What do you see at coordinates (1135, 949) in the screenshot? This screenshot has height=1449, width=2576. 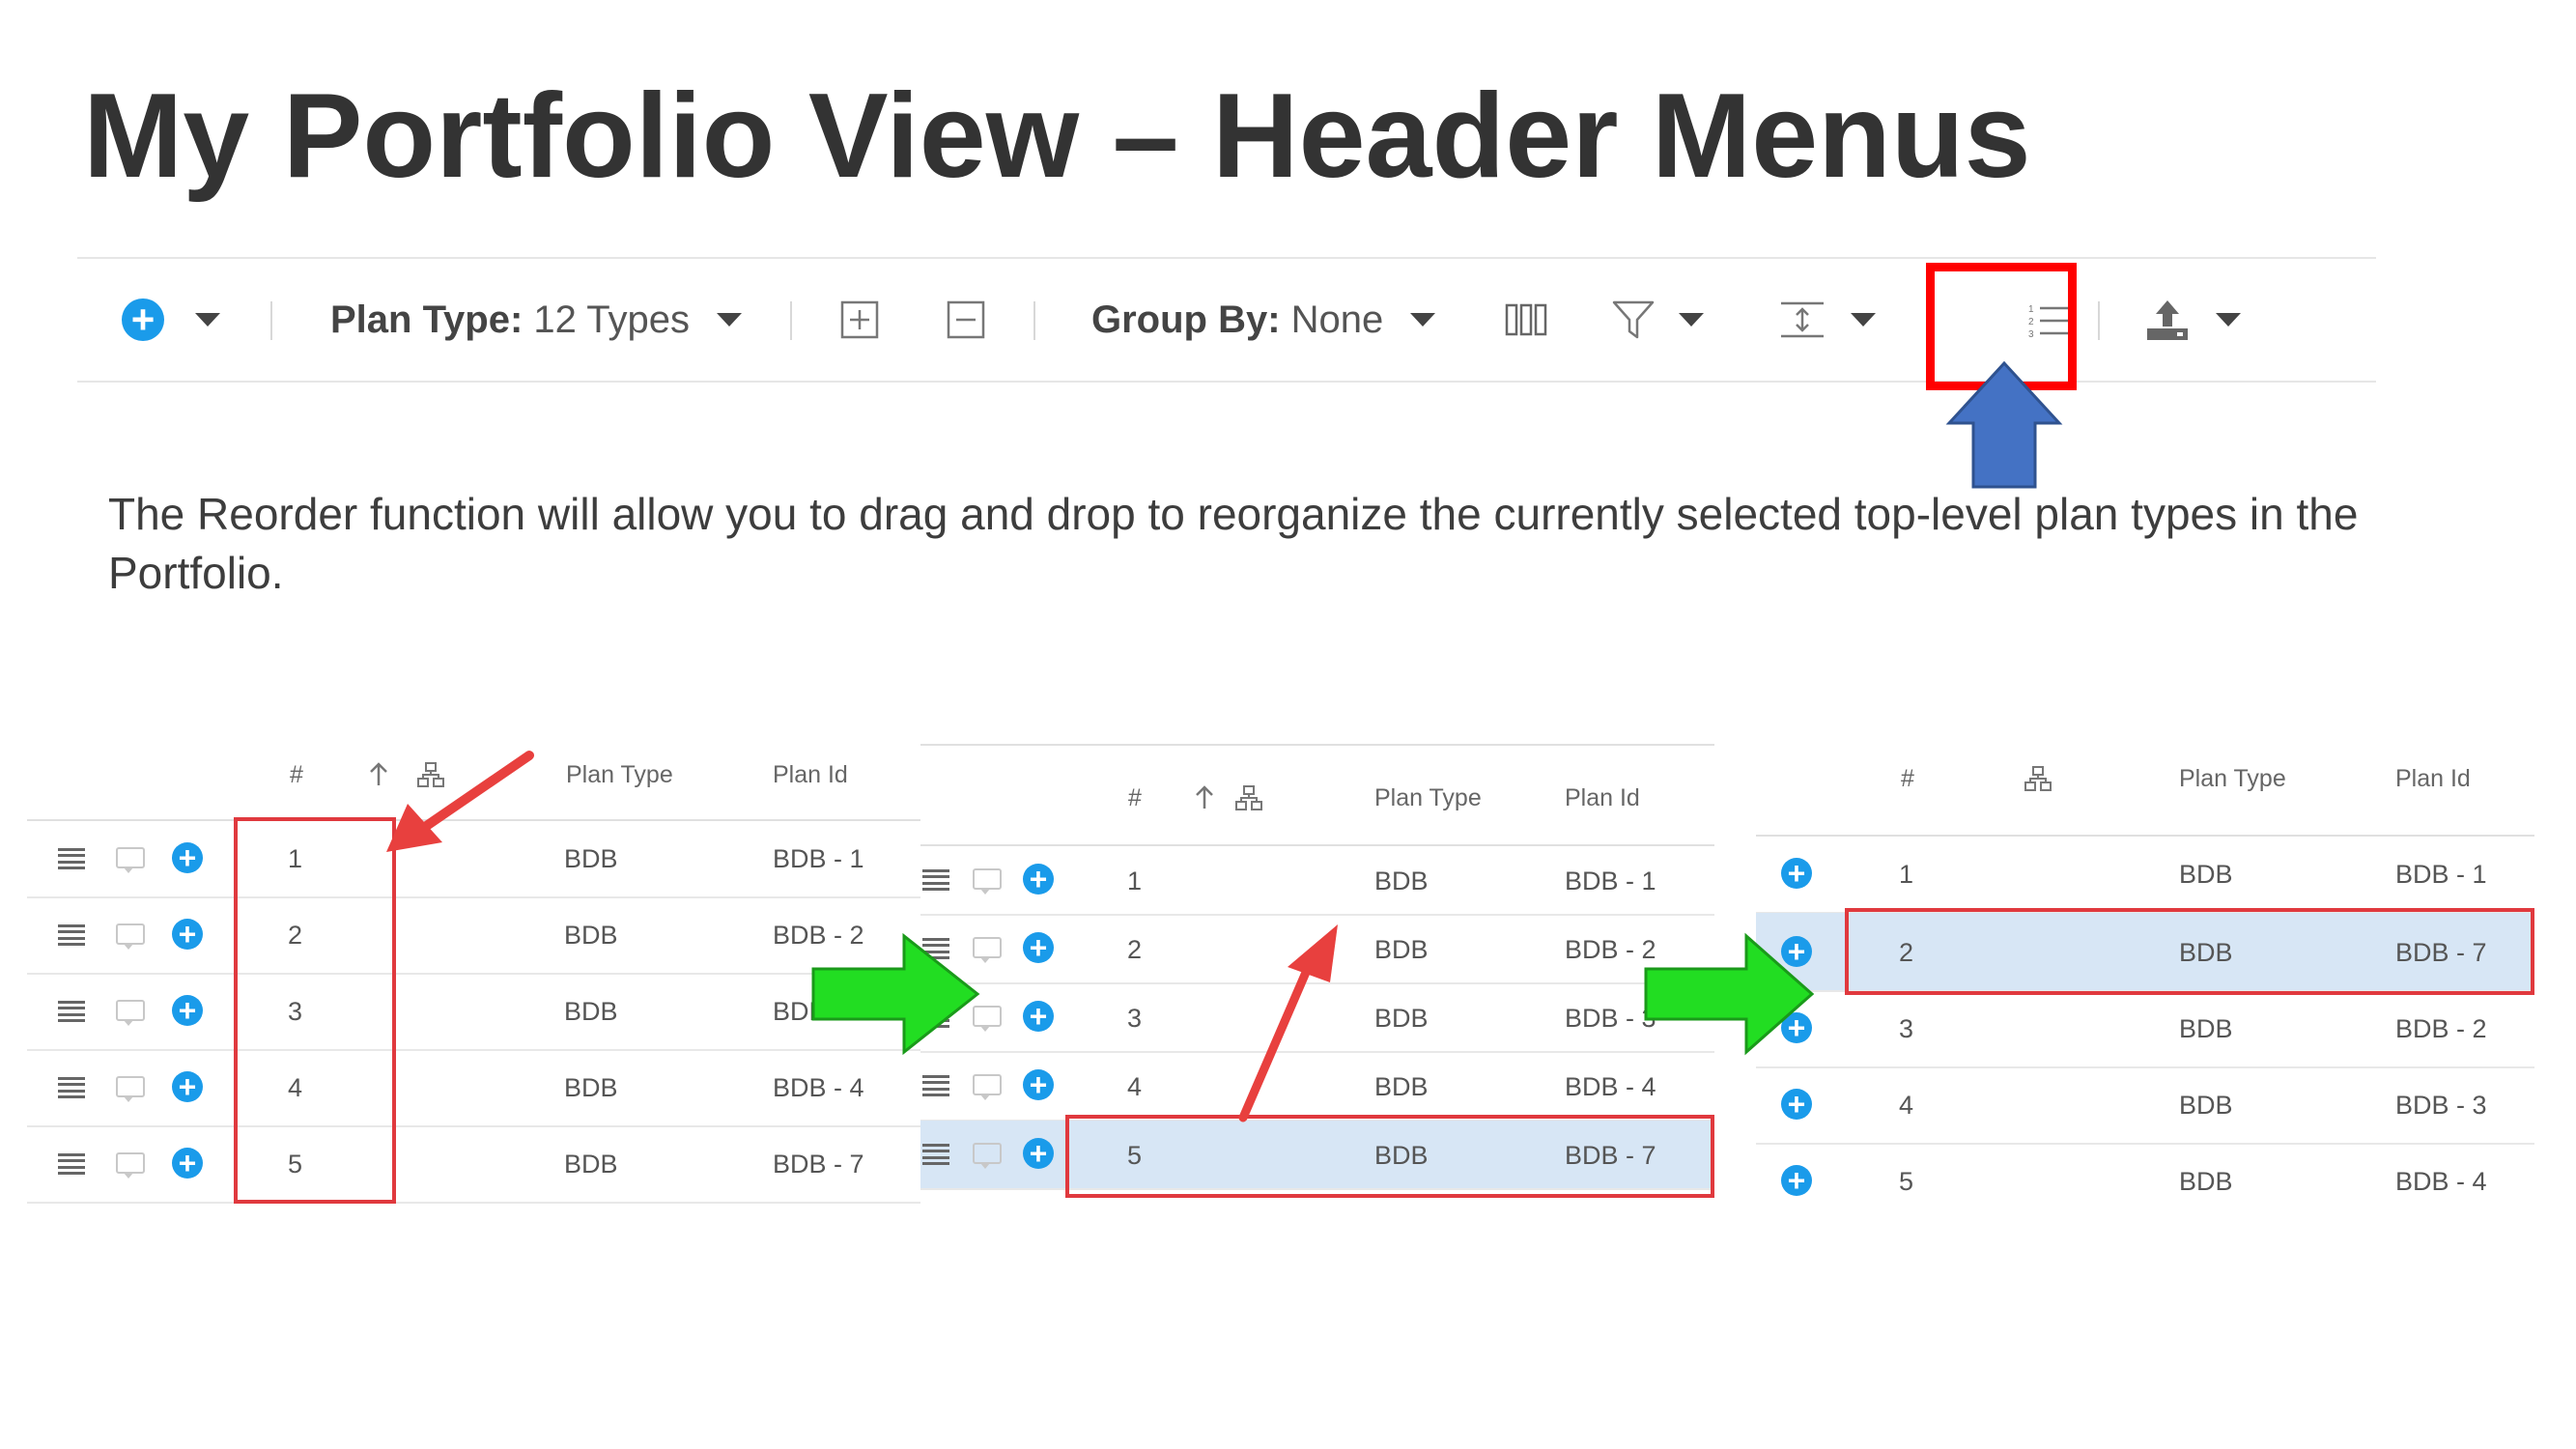 I see `row-number: 2` at bounding box center [1135, 949].